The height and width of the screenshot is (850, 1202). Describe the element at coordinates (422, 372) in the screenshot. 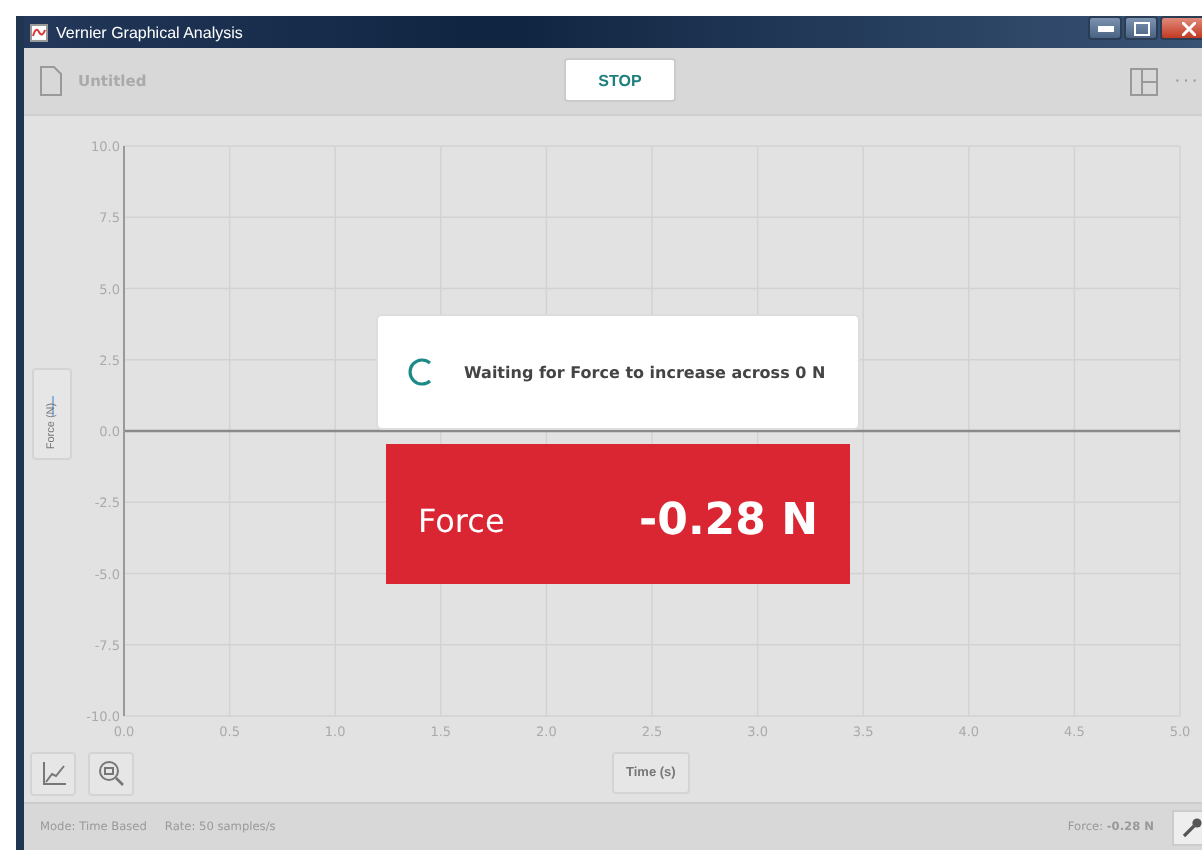

I see `spinner-icon` at that location.